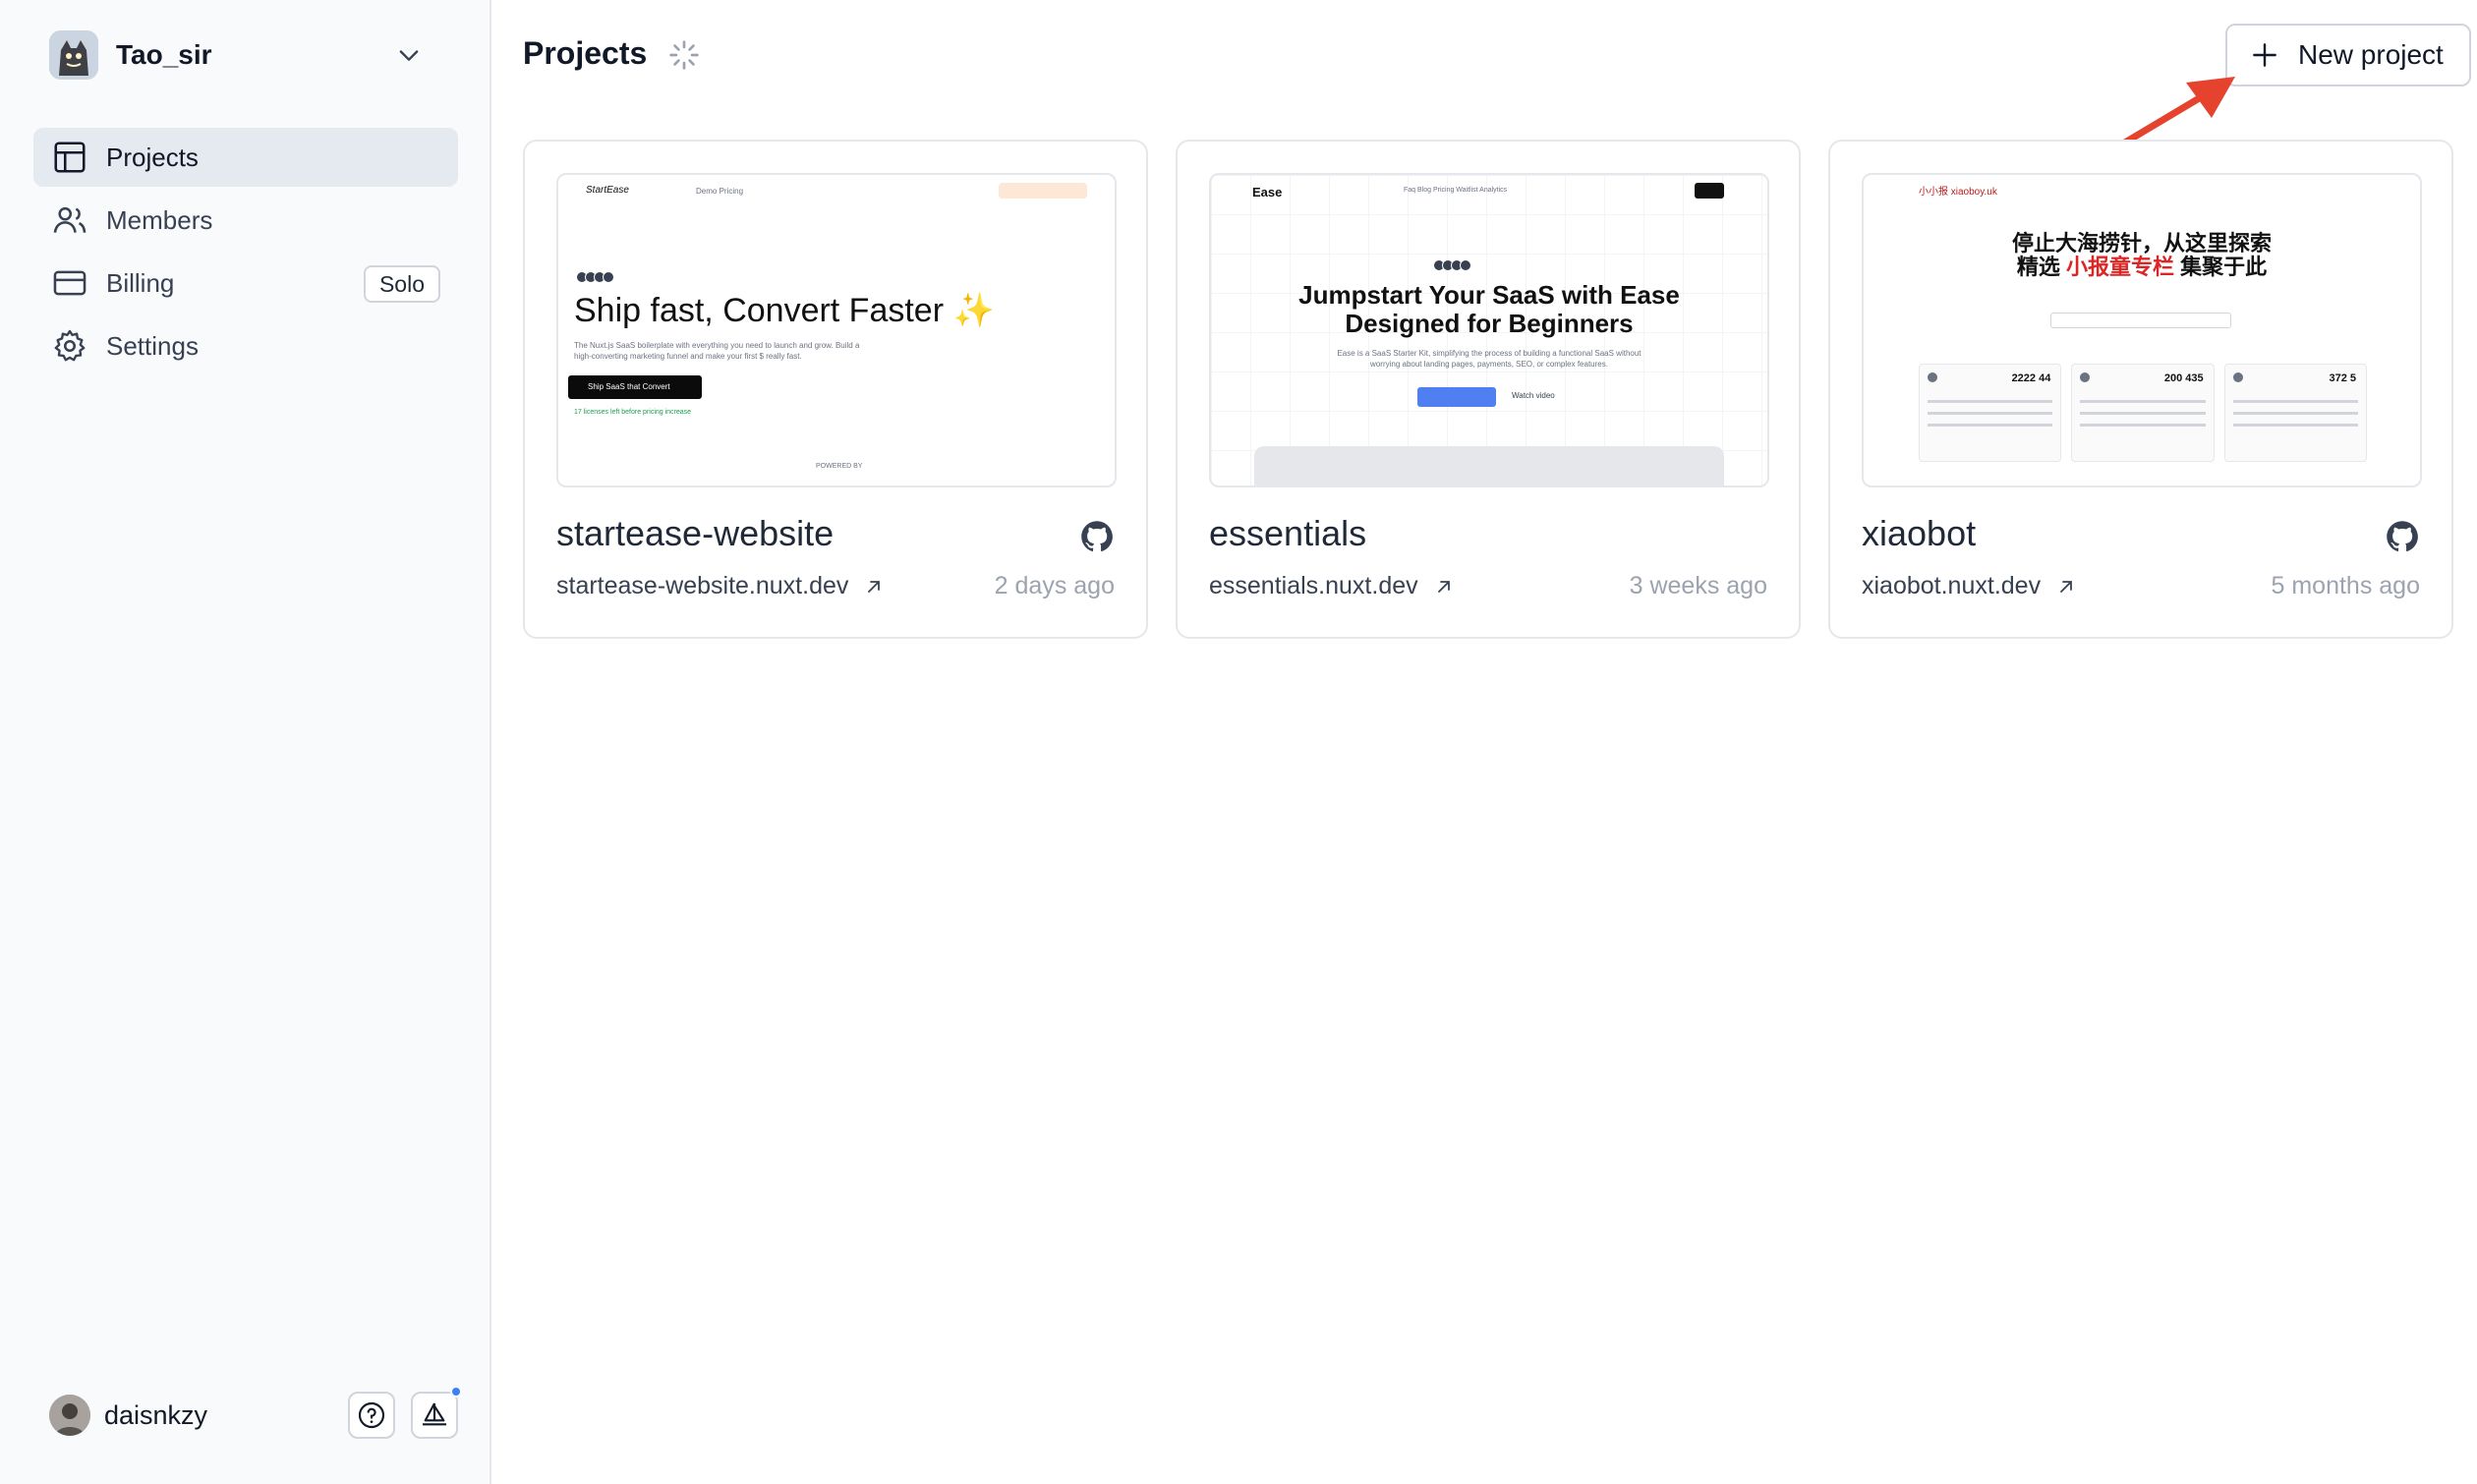  What do you see at coordinates (1919, 533) in the screenshot?
I see `project-name: xiaobot` at bounding box center [1919, 533].